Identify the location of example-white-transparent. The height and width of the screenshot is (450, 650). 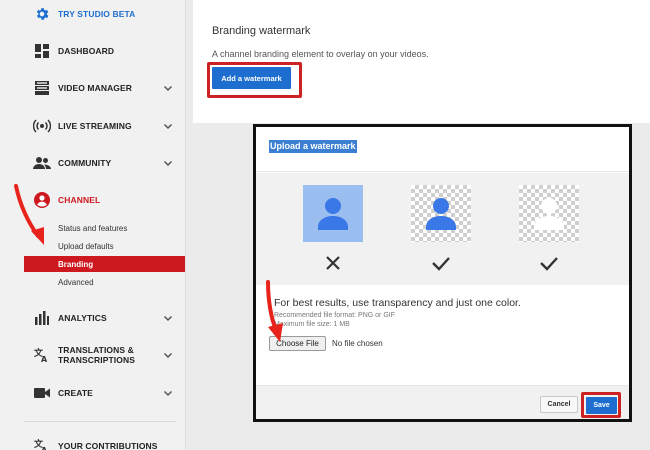
(549, 213).